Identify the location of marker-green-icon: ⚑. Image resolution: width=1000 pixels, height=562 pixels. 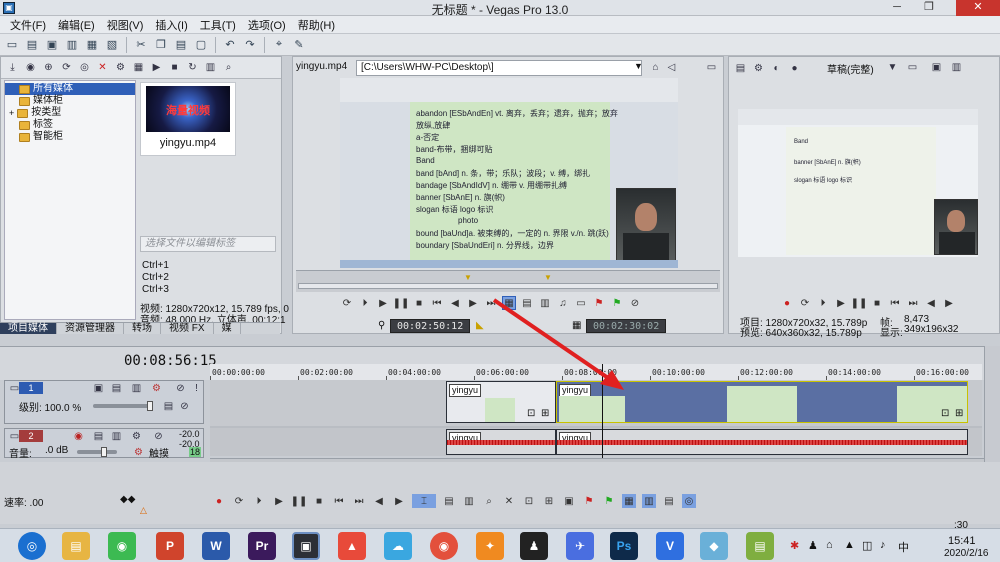
(617, 303).